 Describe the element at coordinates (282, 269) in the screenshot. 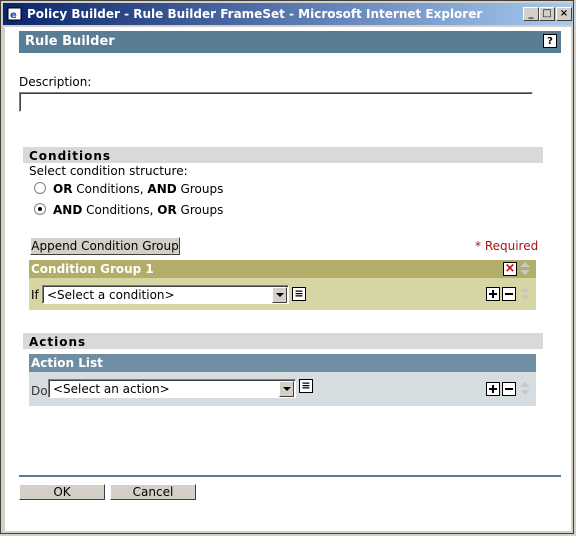

I see `condition-group-header: Condition Group 1 ×` at that location.